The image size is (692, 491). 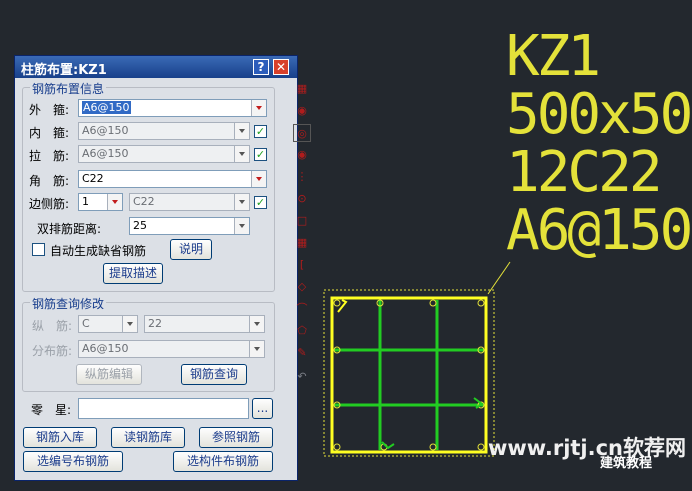 What do you see at coordinates (302, 111) in the screenshot?
I see `single-bar-icon: ◉` at bounding box center [302, 111].